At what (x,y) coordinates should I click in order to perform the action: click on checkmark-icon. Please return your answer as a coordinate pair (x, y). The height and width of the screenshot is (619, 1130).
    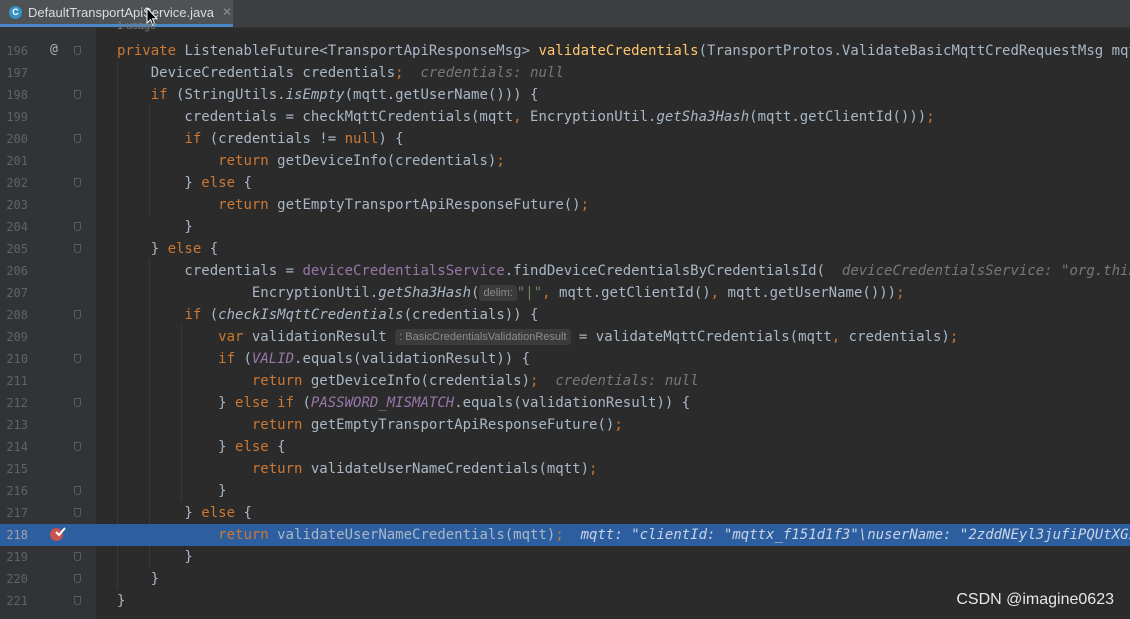
    Looking at the image, I should click on (60, 532).